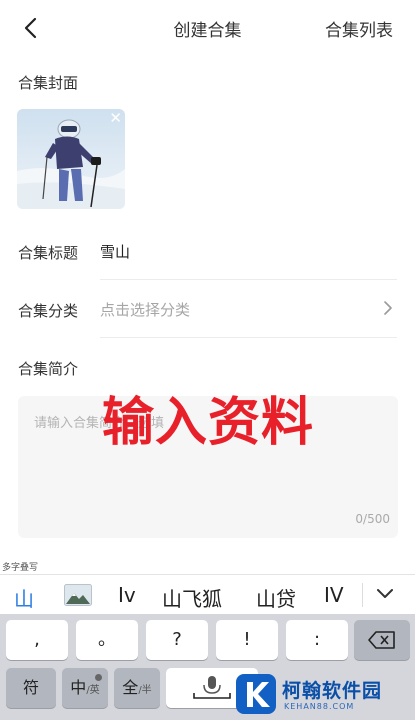 The width and height of the screenshot is (415, 720). What do you see at coordinates (334, 595) in the screenshot?
I see `candidate-item: IV` at bounding box center [334, 595].